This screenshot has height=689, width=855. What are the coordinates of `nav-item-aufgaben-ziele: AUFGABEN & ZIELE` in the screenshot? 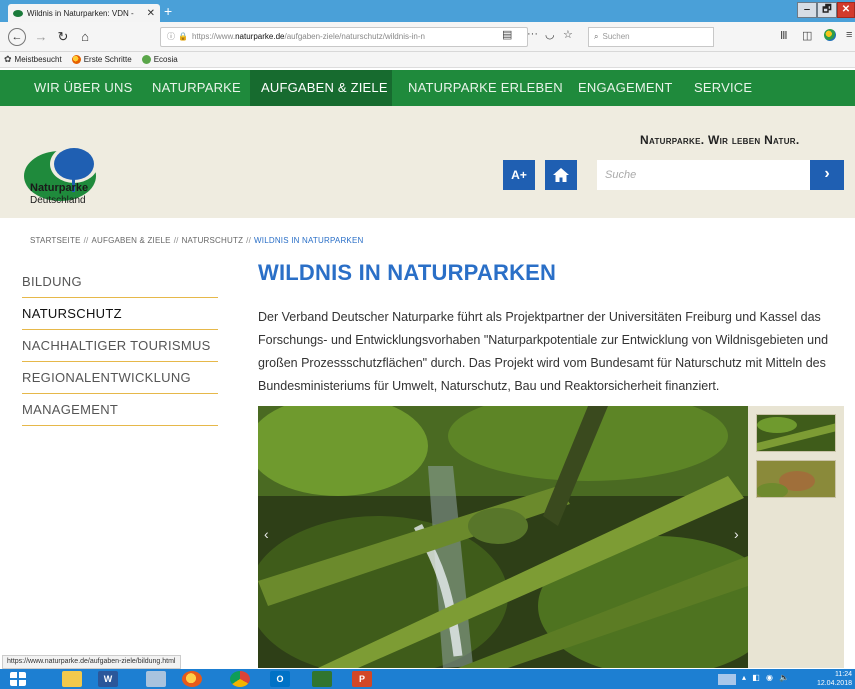 It's located at (321, 88).